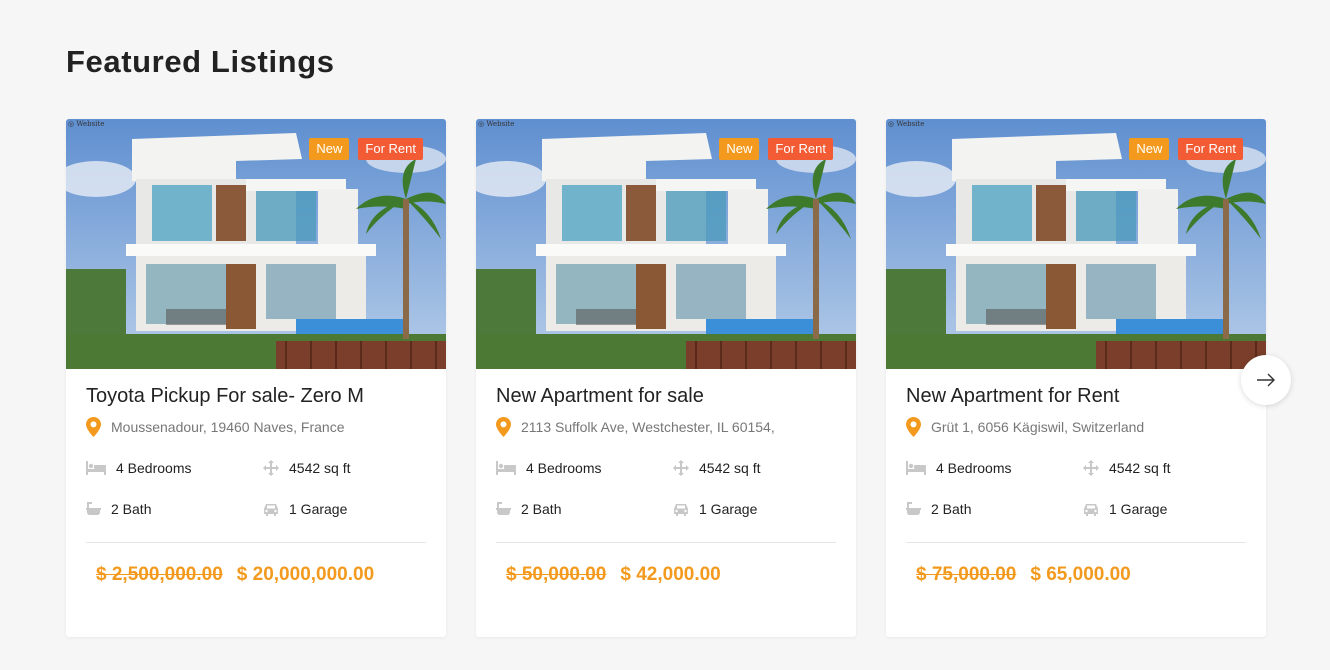  Describe the element at coordinates (200, 61) in the screenshot. I see `section-title: Featured Listings` at that location.